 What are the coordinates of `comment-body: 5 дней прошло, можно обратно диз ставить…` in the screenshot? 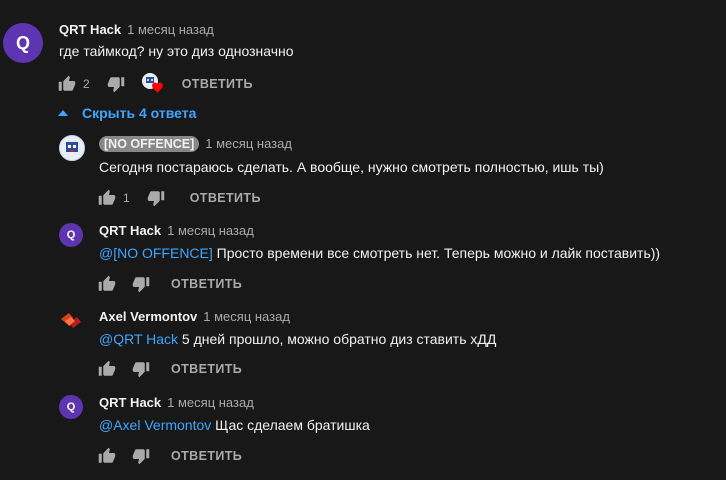 It's located at (337, 339).